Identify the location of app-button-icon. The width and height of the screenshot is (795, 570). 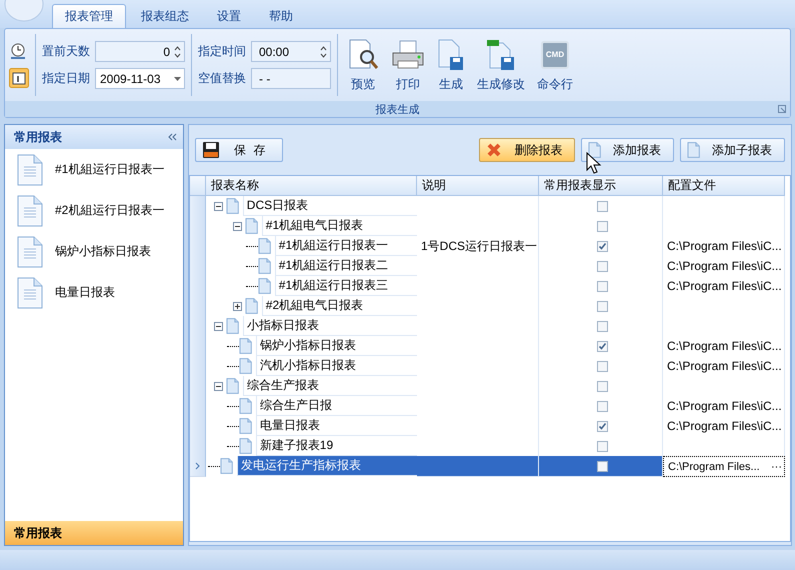
(24, 11).